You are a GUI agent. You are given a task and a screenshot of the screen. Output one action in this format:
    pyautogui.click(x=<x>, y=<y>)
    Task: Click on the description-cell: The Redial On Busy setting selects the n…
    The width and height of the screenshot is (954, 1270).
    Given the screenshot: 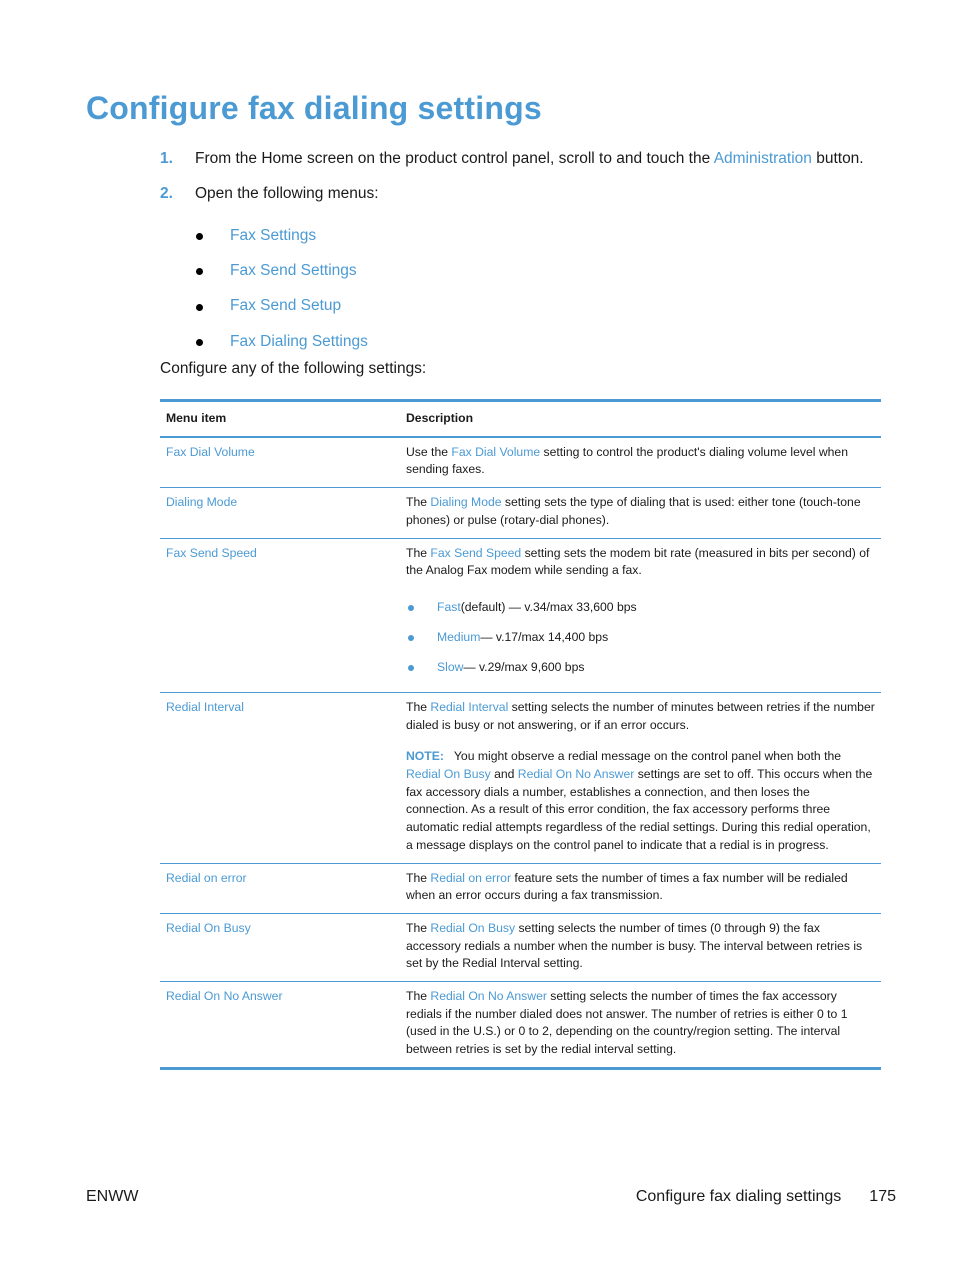 What is the action you would take?
    pyautogui.click(x=640, y=948)
    